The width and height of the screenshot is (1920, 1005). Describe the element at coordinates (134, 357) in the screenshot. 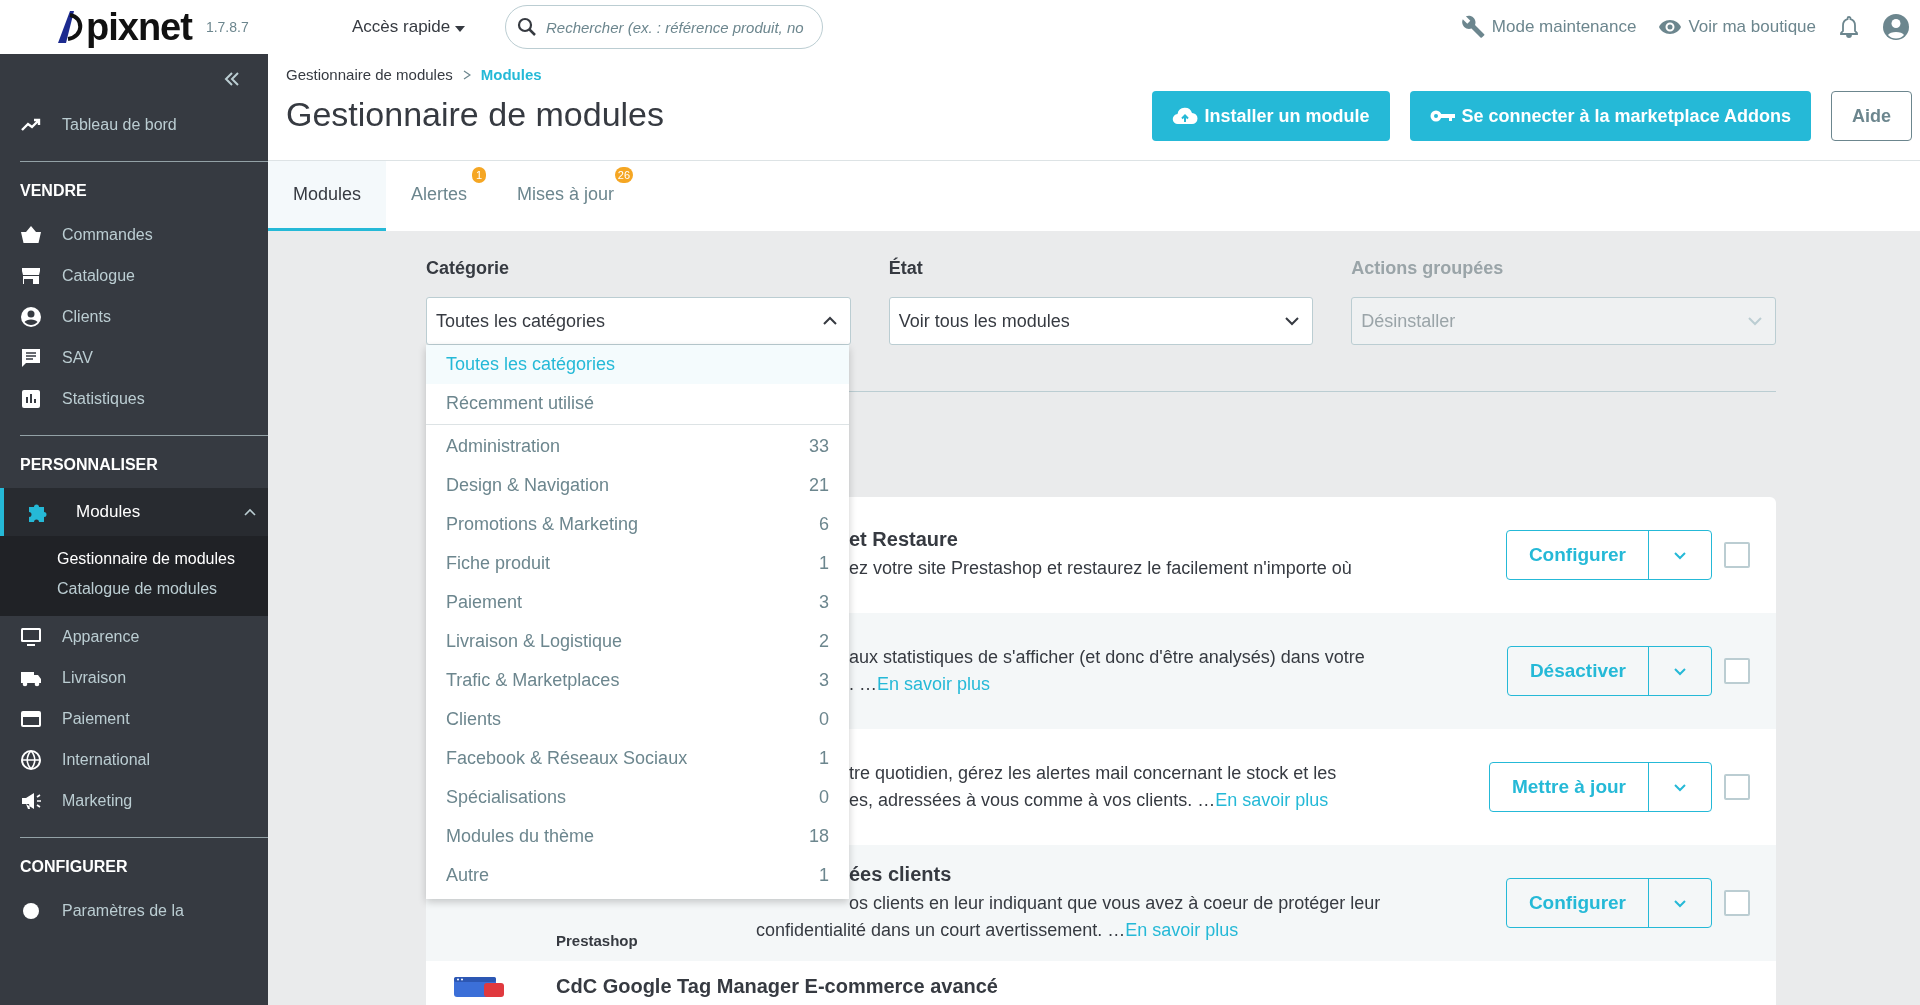

I see `sidebar-item: SAV` at that location.